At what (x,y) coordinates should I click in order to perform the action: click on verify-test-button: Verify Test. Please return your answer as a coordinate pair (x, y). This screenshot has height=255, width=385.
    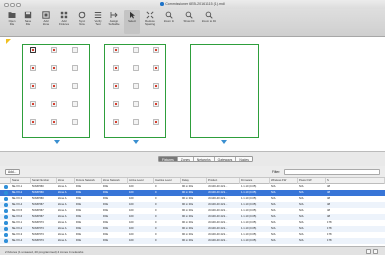
    Looking at the image, I should click on (98, 22).